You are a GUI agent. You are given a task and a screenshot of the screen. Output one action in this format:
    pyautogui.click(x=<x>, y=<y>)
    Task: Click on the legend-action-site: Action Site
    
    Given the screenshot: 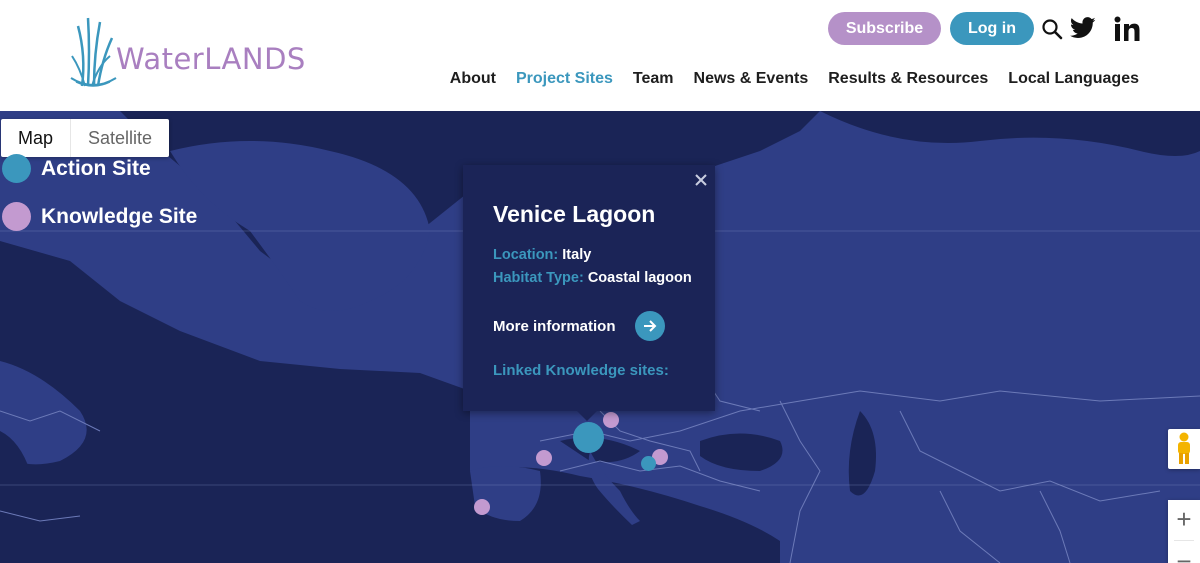 What is the action you would take?
    pyautogui.click(x=76, y=168)
    